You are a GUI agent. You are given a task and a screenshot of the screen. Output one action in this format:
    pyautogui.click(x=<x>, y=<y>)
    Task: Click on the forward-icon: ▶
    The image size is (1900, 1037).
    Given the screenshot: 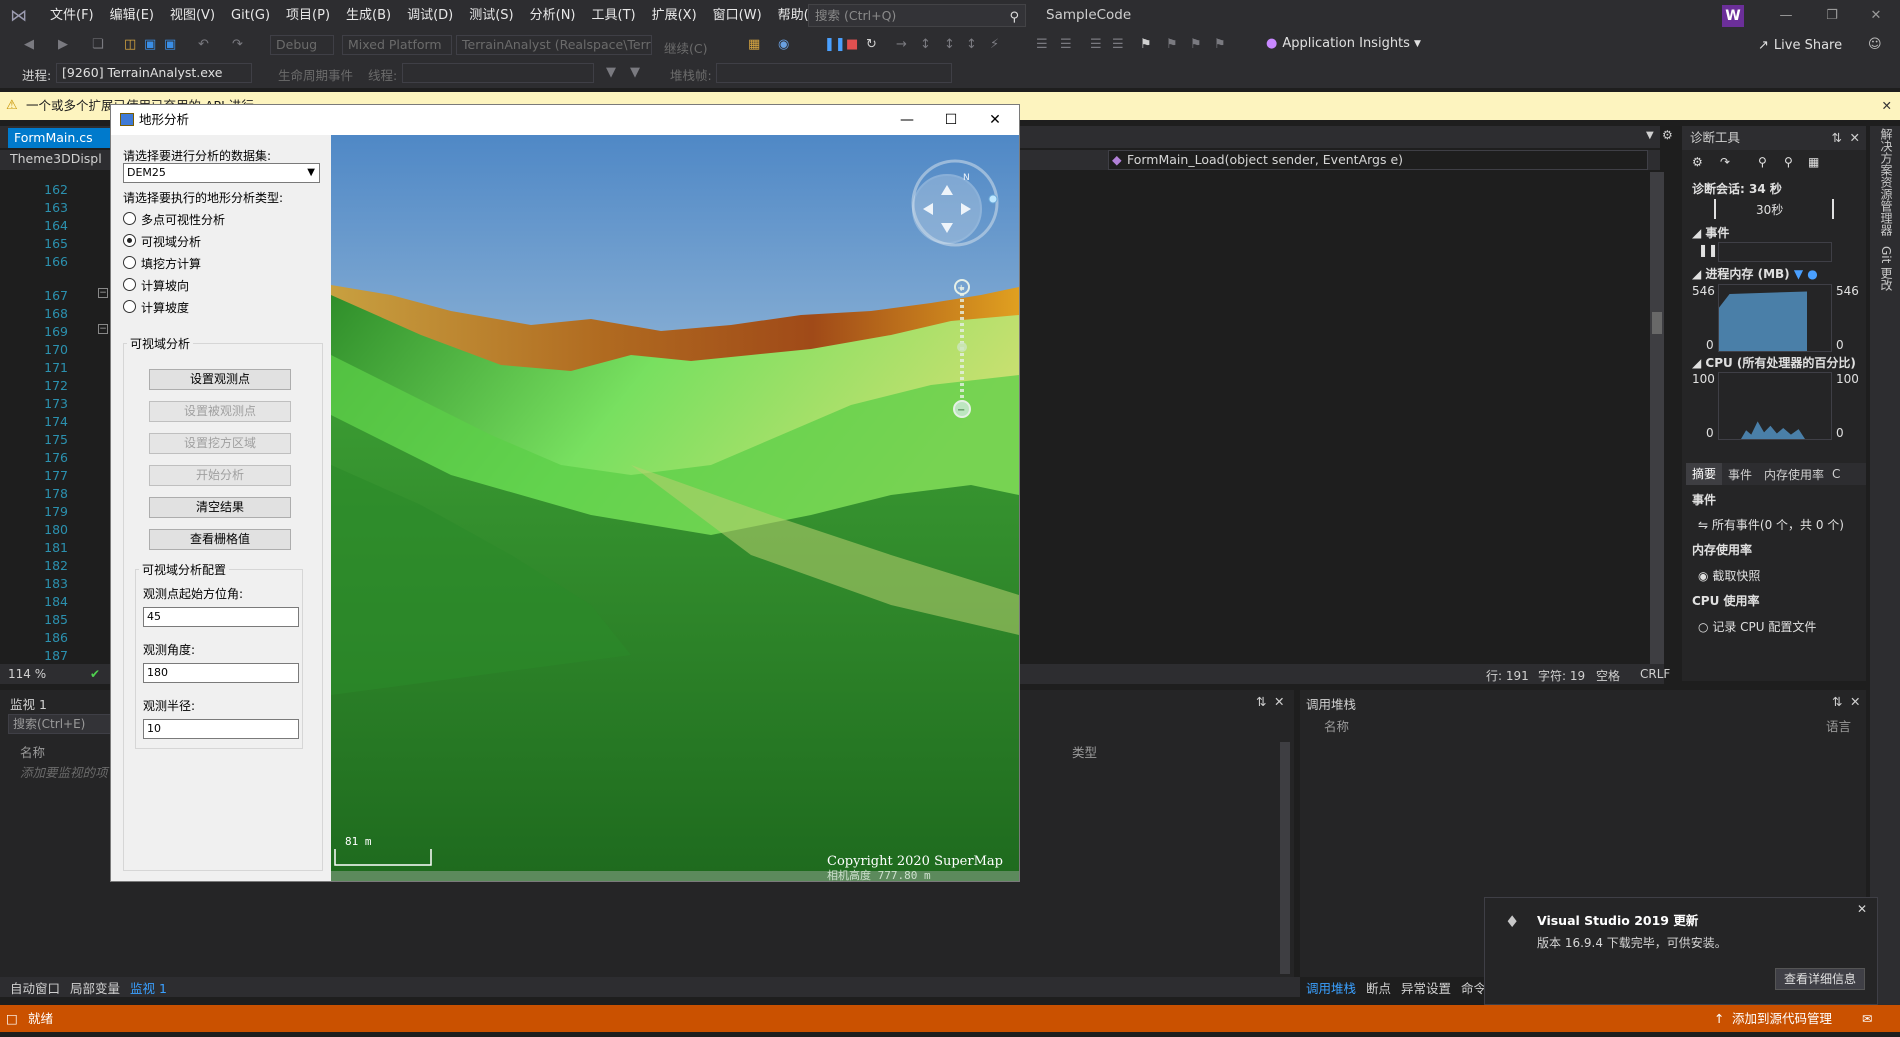 What is the action you would take?
    pyautogui.click(x=63, y=44)
    